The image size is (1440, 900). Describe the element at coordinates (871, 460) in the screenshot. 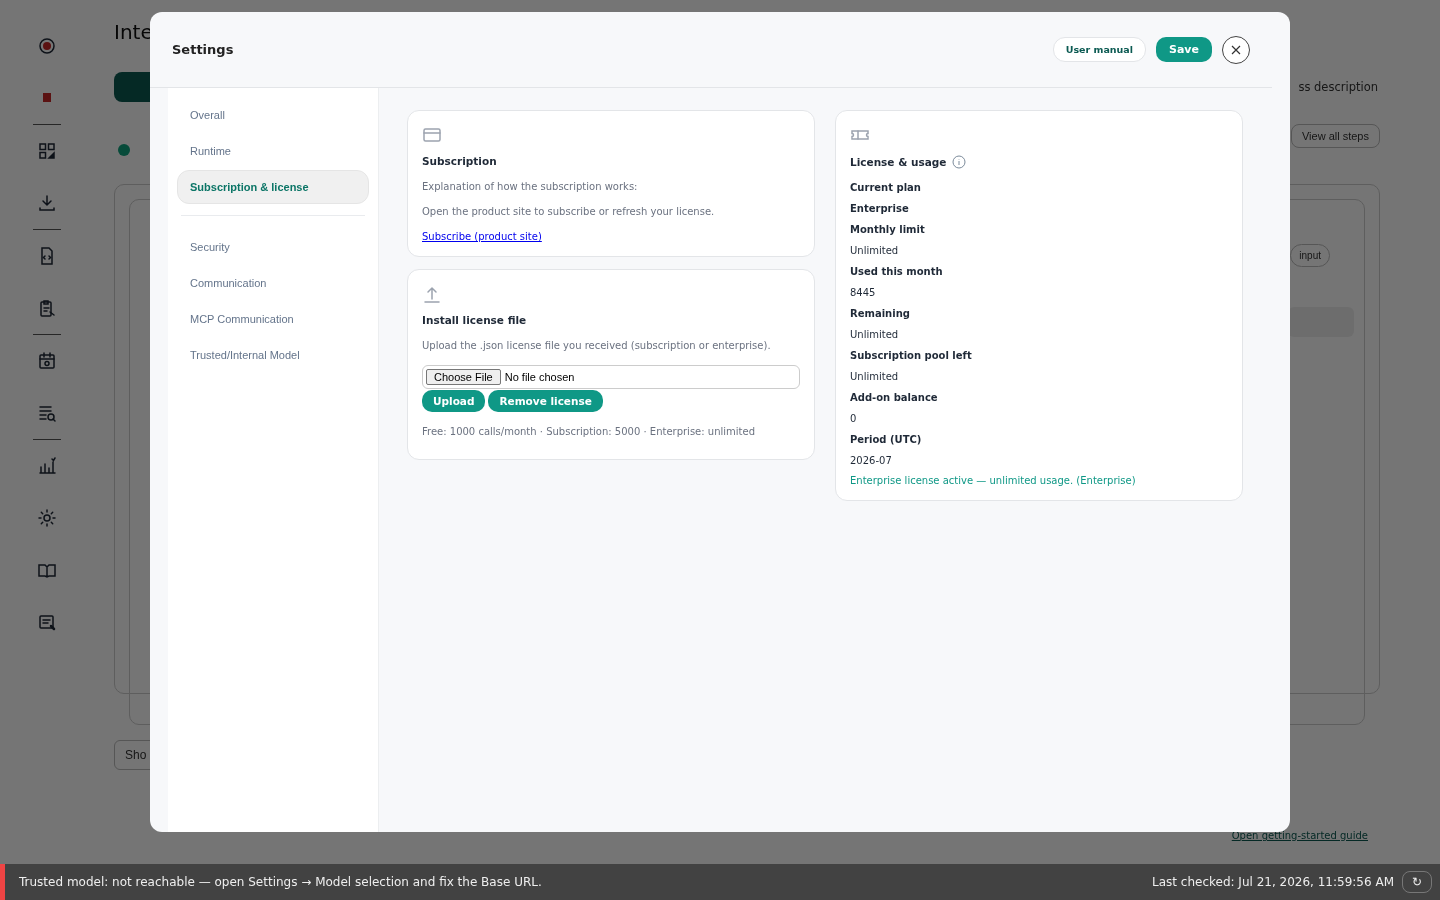

I see `field-value: 2026-07` at that location.